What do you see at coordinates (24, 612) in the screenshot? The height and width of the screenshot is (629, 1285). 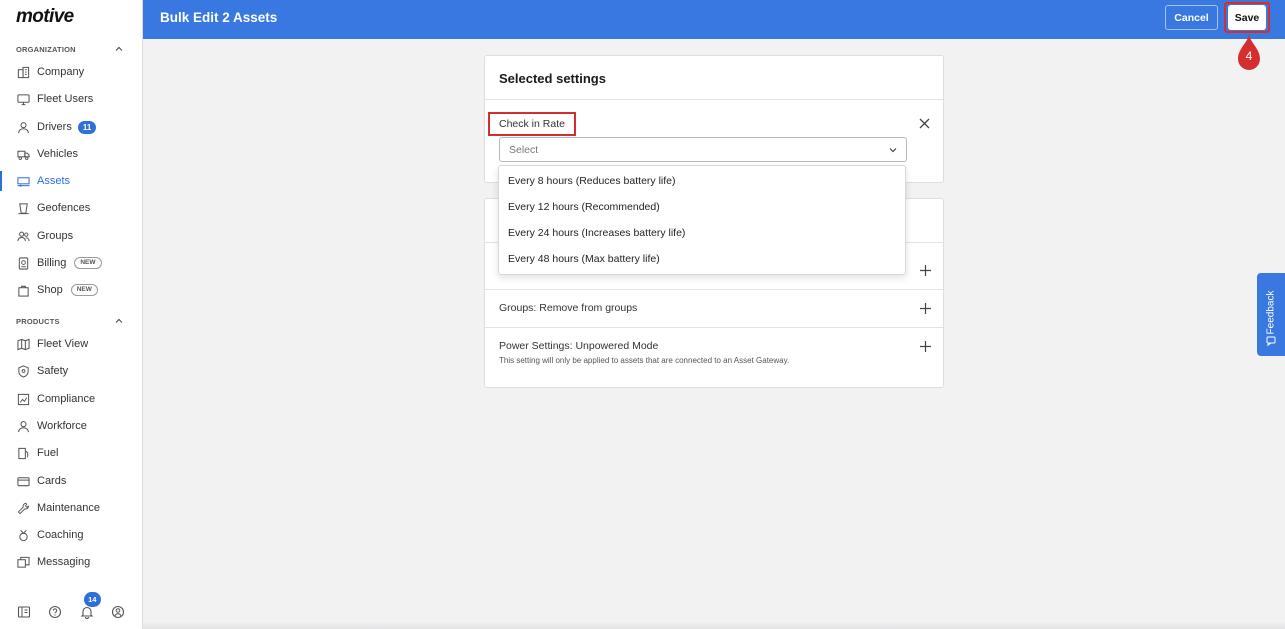 I see `book-icon` at bounding box center [24, 612].